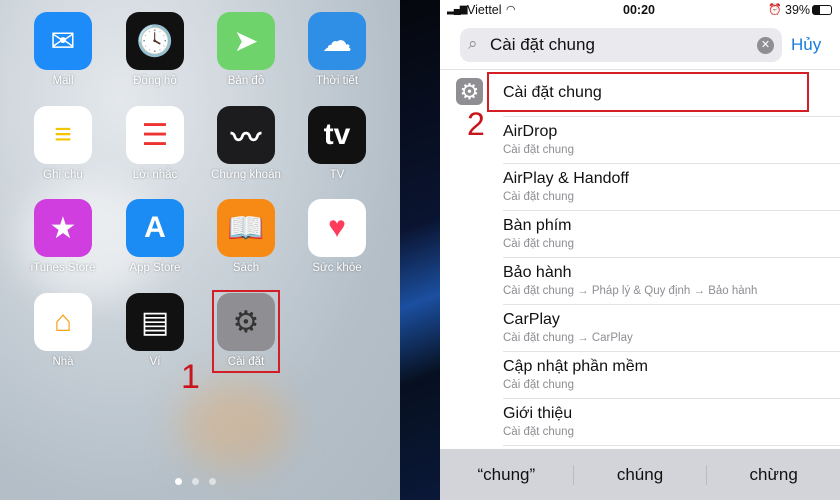  I want to click on weather-icon: ☁, so click(337, 41).